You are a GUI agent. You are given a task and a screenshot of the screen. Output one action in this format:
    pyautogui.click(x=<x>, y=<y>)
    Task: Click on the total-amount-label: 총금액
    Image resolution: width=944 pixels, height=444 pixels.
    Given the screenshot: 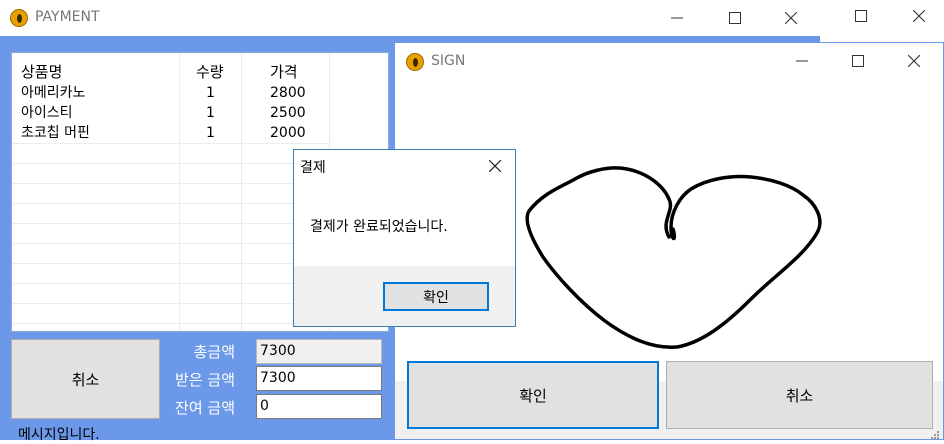 What is the action you would take?
    pyautogui.click(x=214, y=352)
    